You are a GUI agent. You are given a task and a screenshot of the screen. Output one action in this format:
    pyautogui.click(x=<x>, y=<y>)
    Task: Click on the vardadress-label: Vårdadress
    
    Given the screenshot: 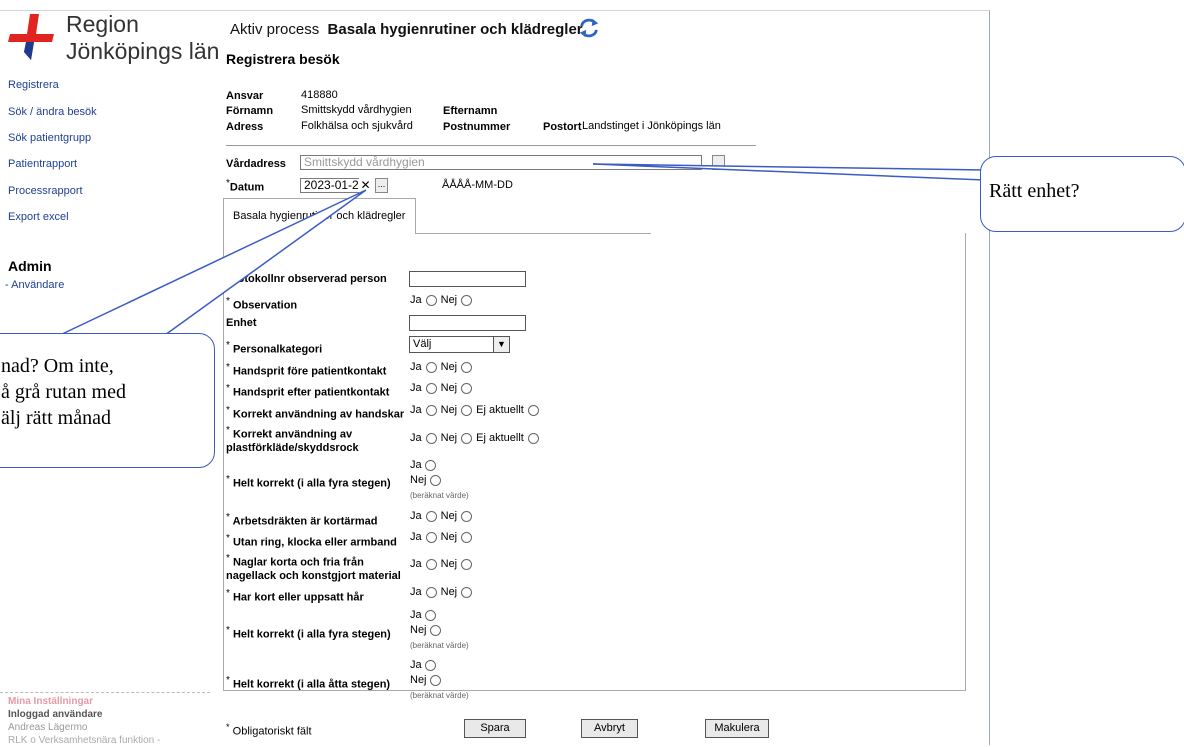 What is the action you would take?
    pyautogui.click(x=256, y=164)
    